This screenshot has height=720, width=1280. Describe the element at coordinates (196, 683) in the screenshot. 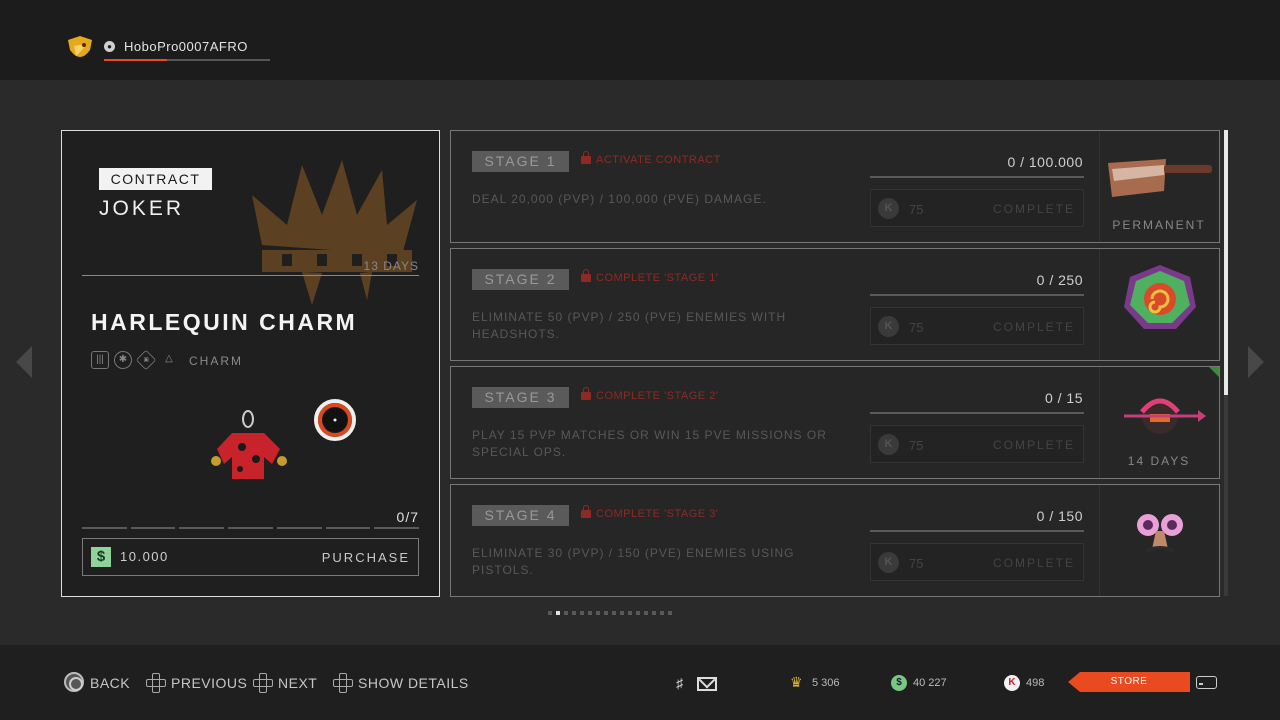

I see `previous-hint: PREVIOUS` at that location.